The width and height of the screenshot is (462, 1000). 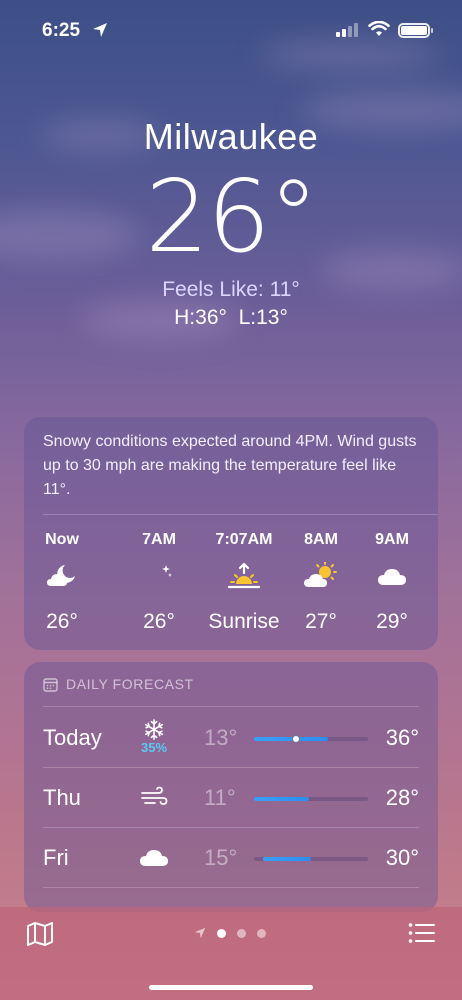 What do you see at coordinates (379, 28) in the screenshot?
I see `wifi-icon` at bounding box center [379, 28].